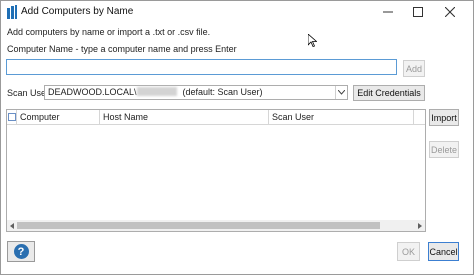 The height and width of the screenshot is (275, 474). I want to click on cancel-button: Cancel, so click(443, 251).